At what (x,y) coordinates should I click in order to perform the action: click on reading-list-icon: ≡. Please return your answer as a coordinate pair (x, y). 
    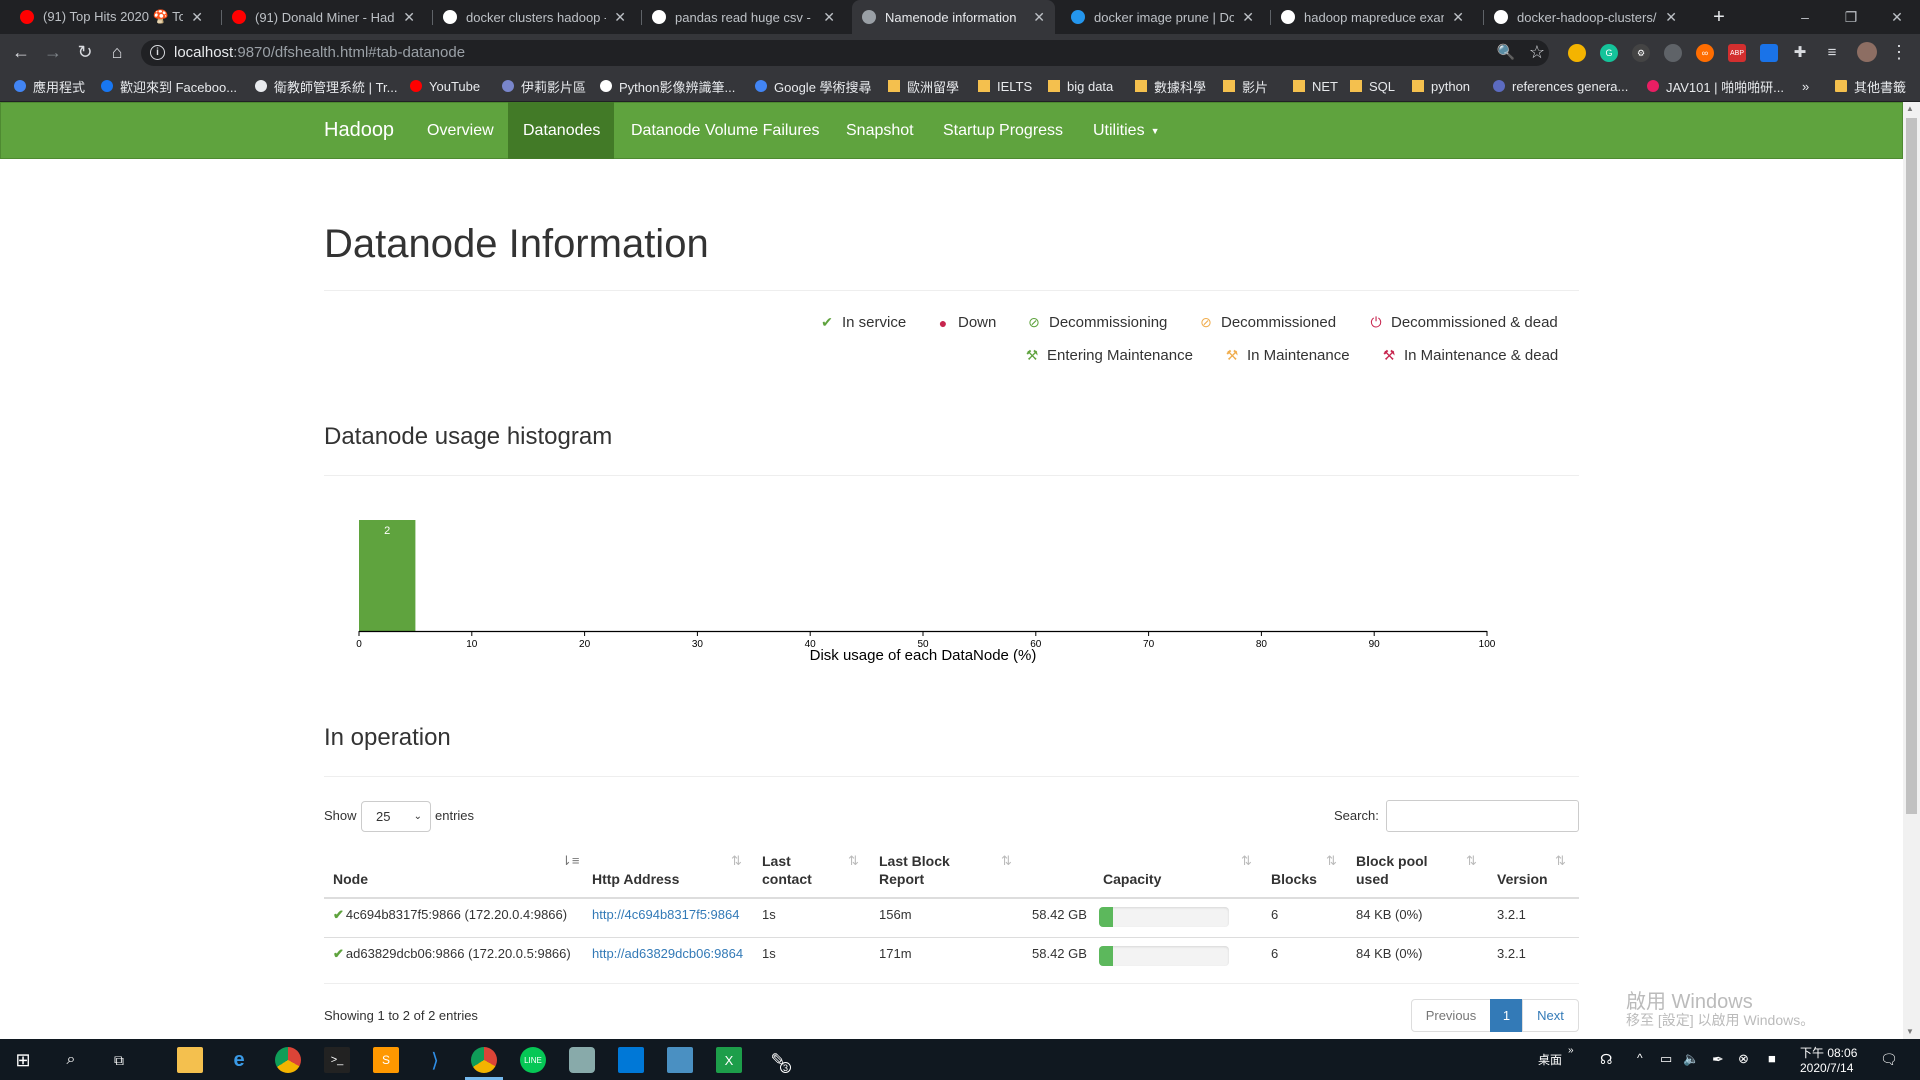
    Looking at the image, I should click on (1832, 52).